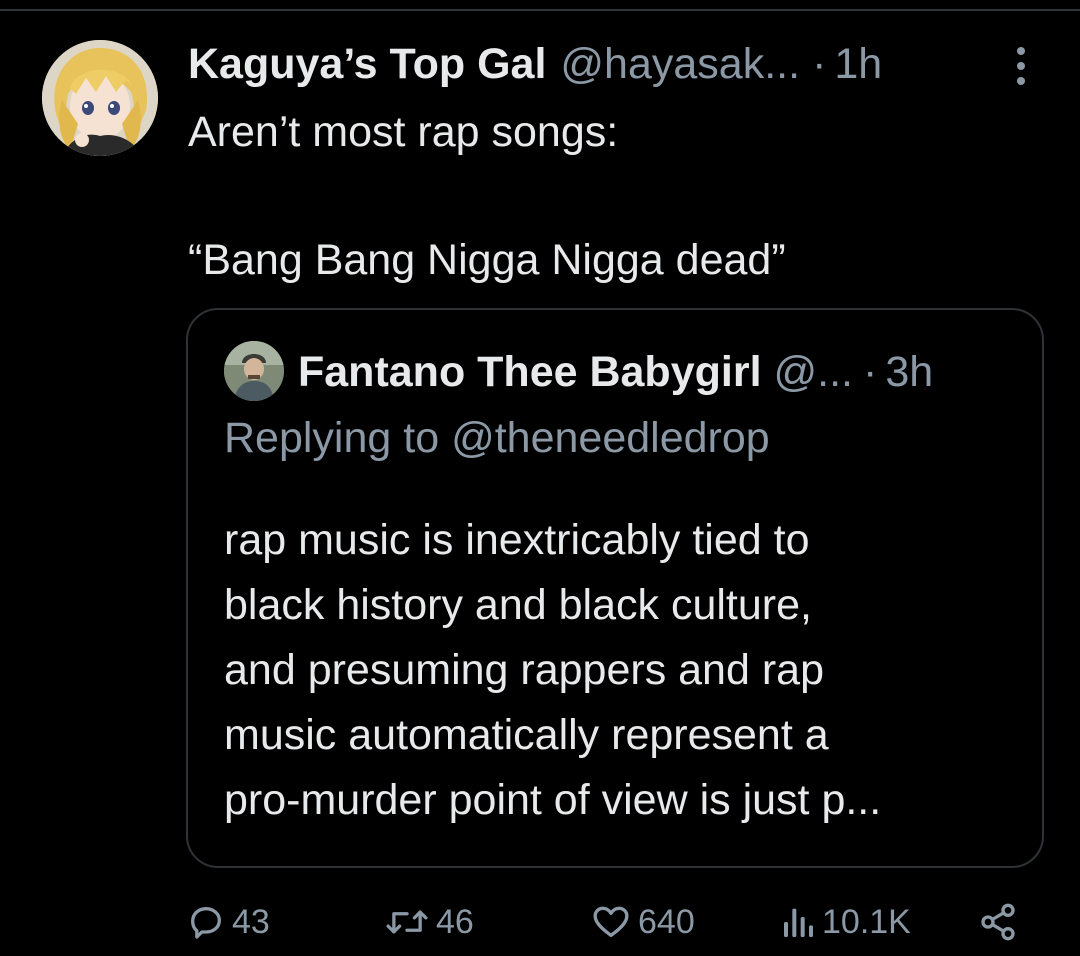 Image resolution: width=1080 pixels, height=956 pixels. What do you see at coordinates (909, 372) in the screenshot?
I see `quote-timestamp: 3h` at bounding box center [909, 372].